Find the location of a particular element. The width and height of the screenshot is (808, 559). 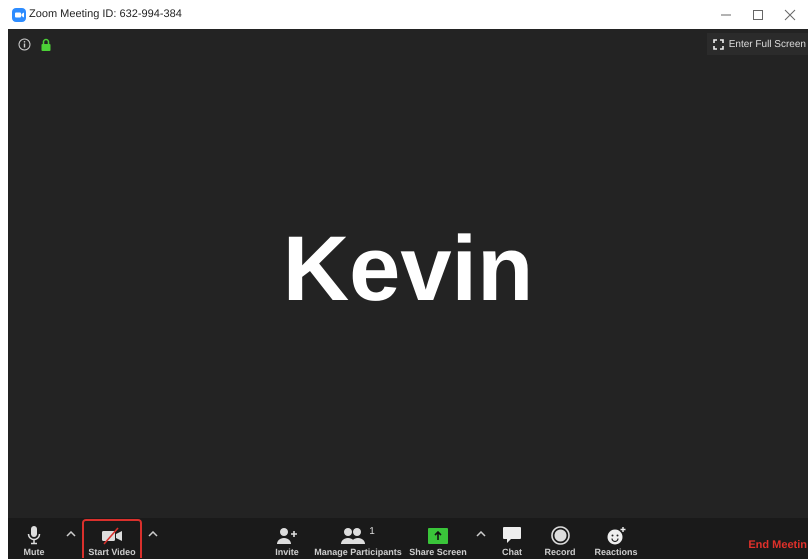

enter-full-screen-button: Enter Full Screen is located at coordinates (757, 44).